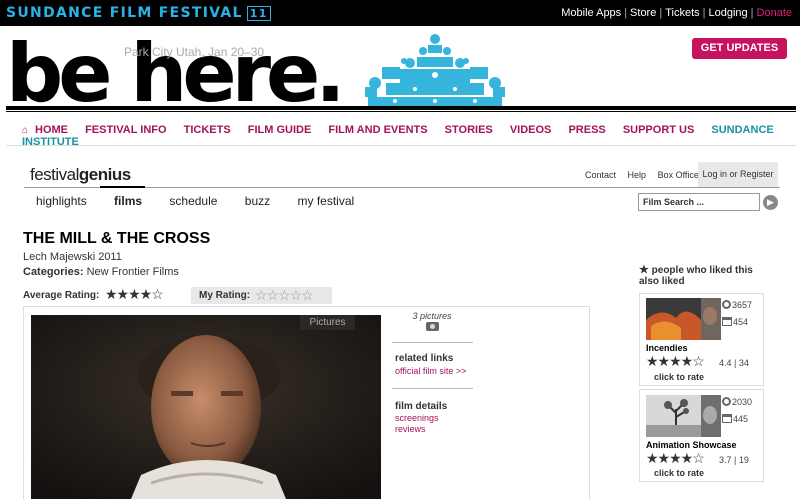  What do you see at coordinates (469, 130) in the screenshot?
I see `nav-stories: STORIES` at bounding box center [469, 130].